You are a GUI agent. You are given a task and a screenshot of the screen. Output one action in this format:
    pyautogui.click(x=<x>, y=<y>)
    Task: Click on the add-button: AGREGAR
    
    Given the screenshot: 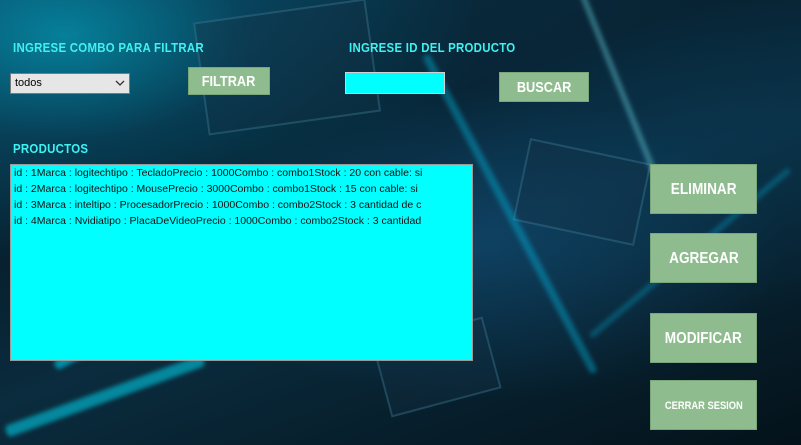 What is the action you would take?
    pyautogui.click(x=703, y=258)
    